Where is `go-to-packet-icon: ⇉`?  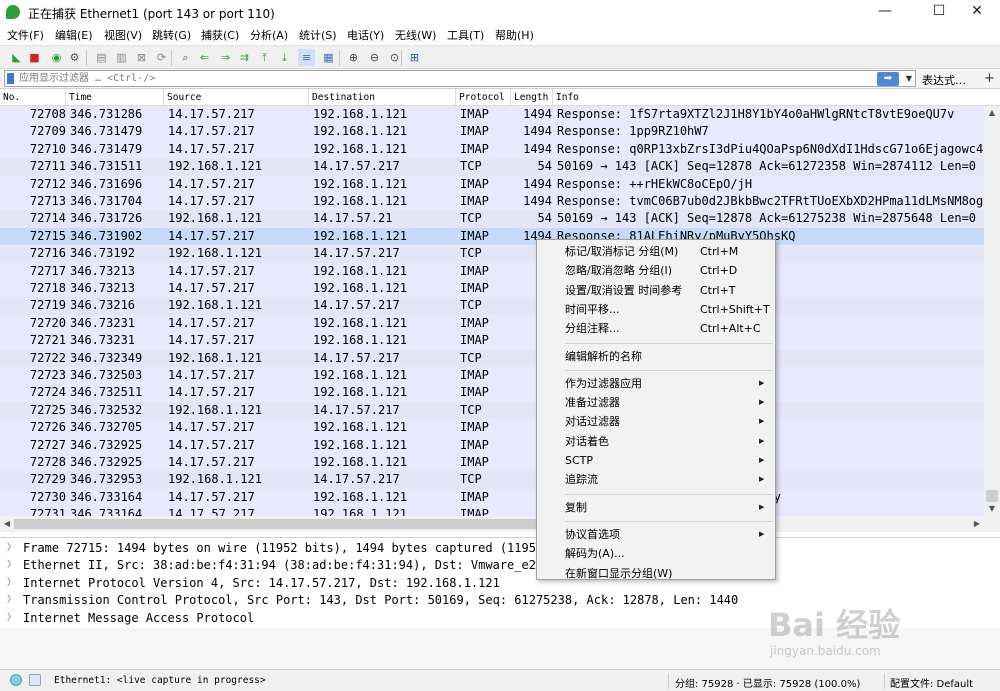
go-to-packet-icon: ⇉ is located at coordinates (244, 57).